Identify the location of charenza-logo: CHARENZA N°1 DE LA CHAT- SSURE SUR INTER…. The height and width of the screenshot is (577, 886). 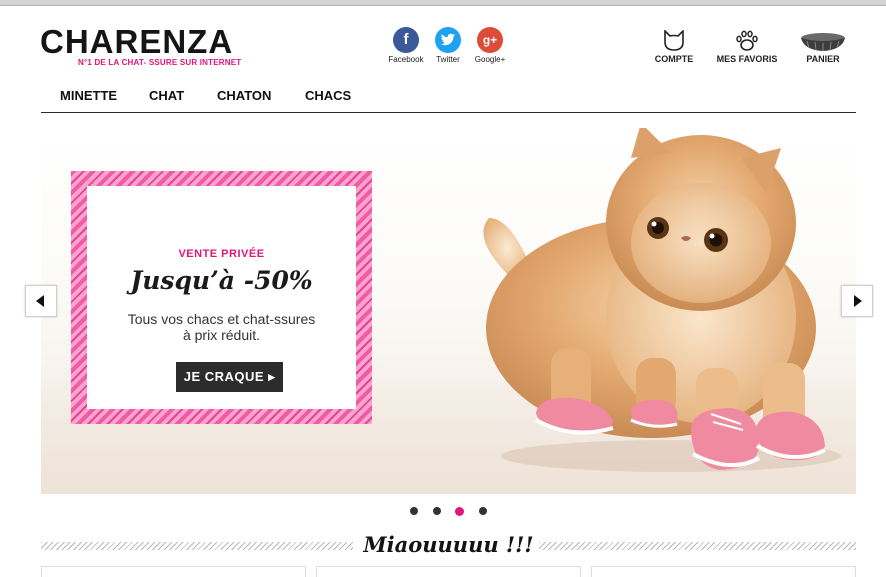
(145, 47).